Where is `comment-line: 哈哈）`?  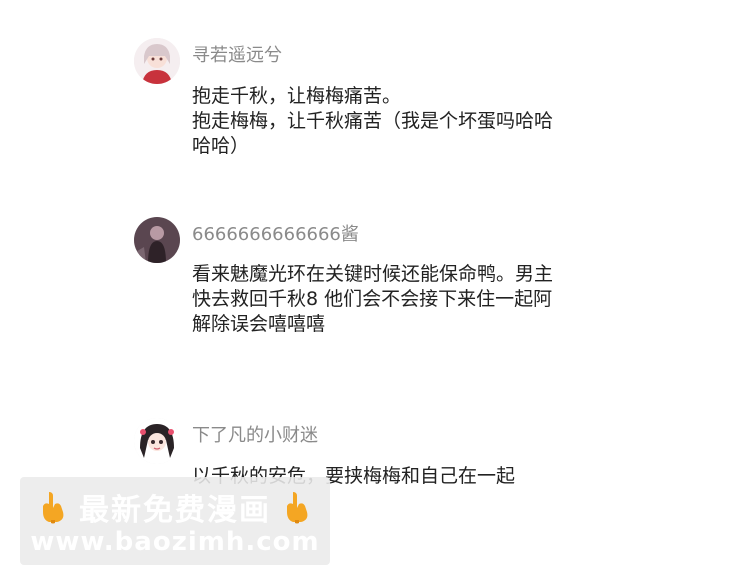 comment-line: 哈哈） is located at coordinates (221, 146).